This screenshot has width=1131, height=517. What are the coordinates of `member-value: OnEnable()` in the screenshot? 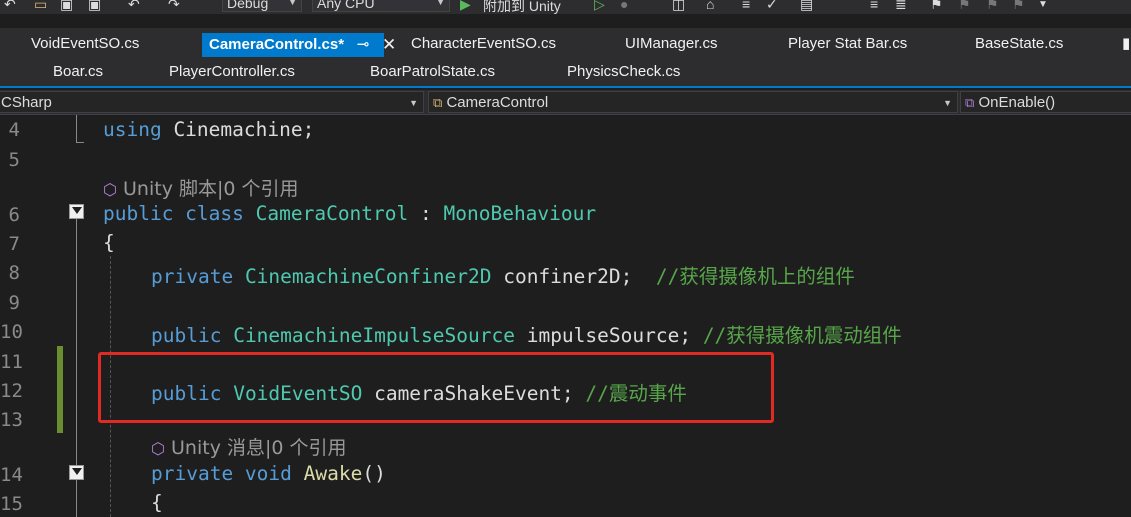 It's located at (1017, 102).